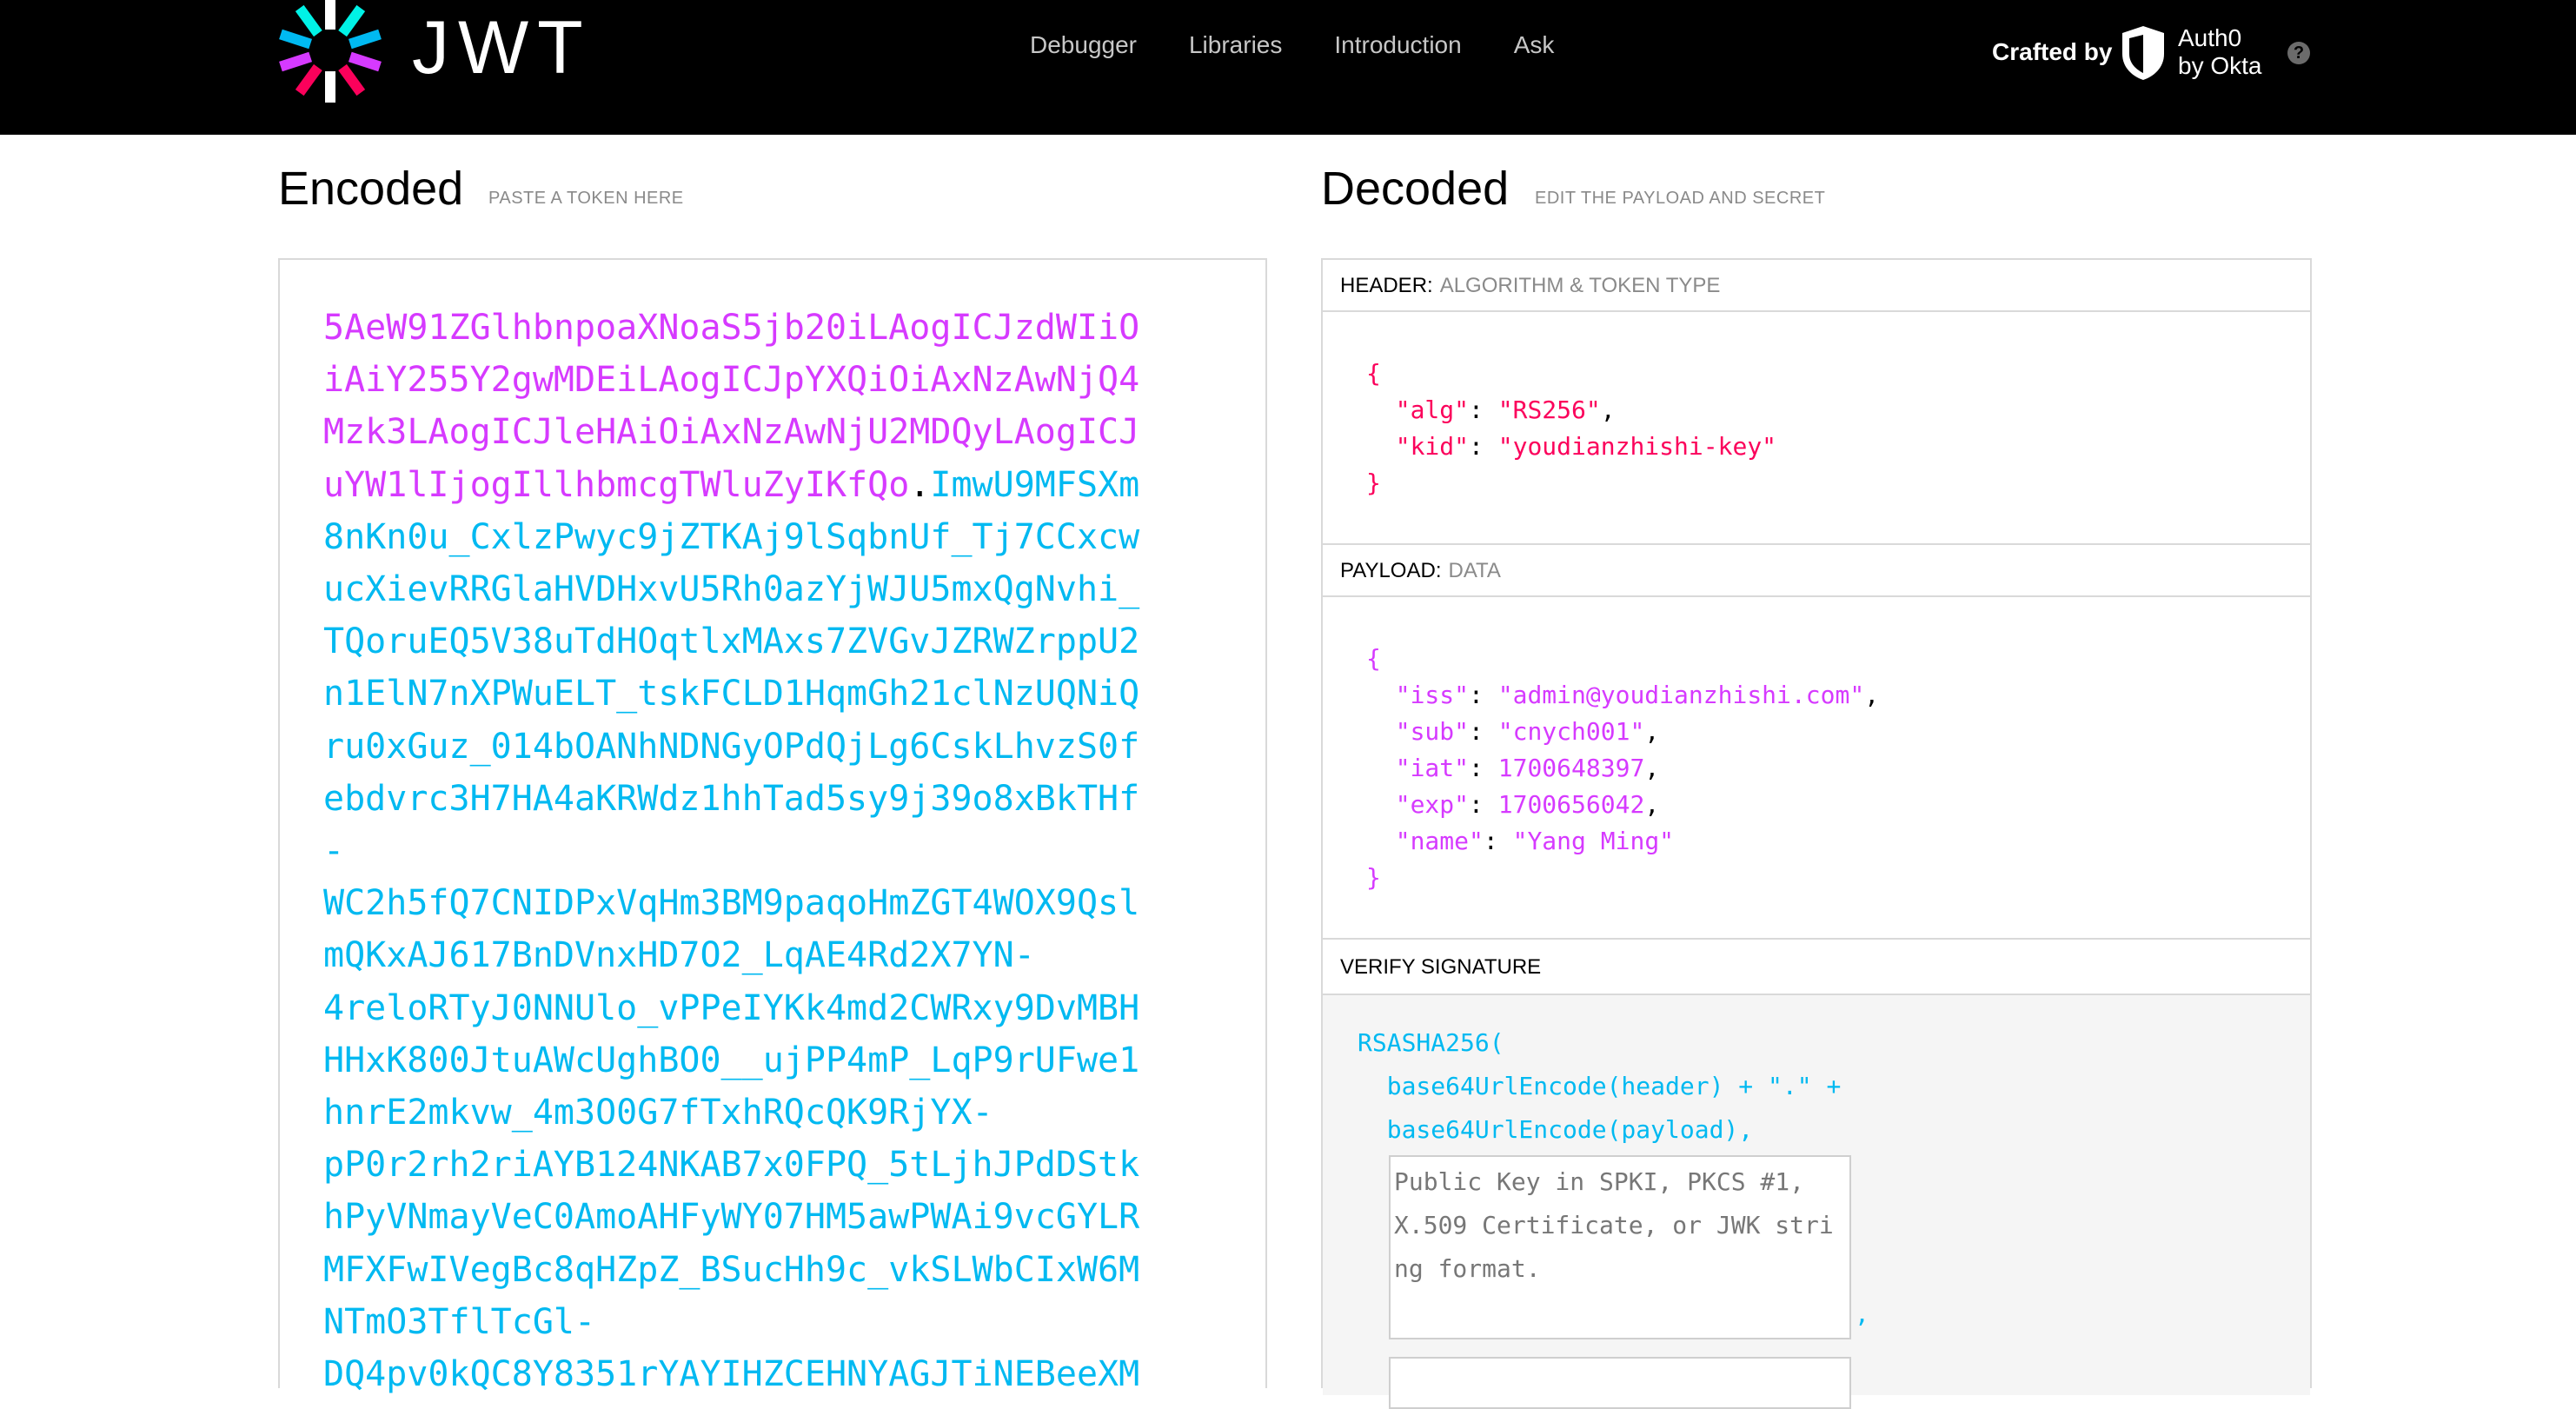 The width and height of the screenshot is (2576, 1409). What do you see at coordinates (658, 1113) in the screenshot?
I see `token-signature-line: hnrE2mkvw_4m3O0G7fTxhRQcQK9RjYX-` at bounding box center [658, 1113].